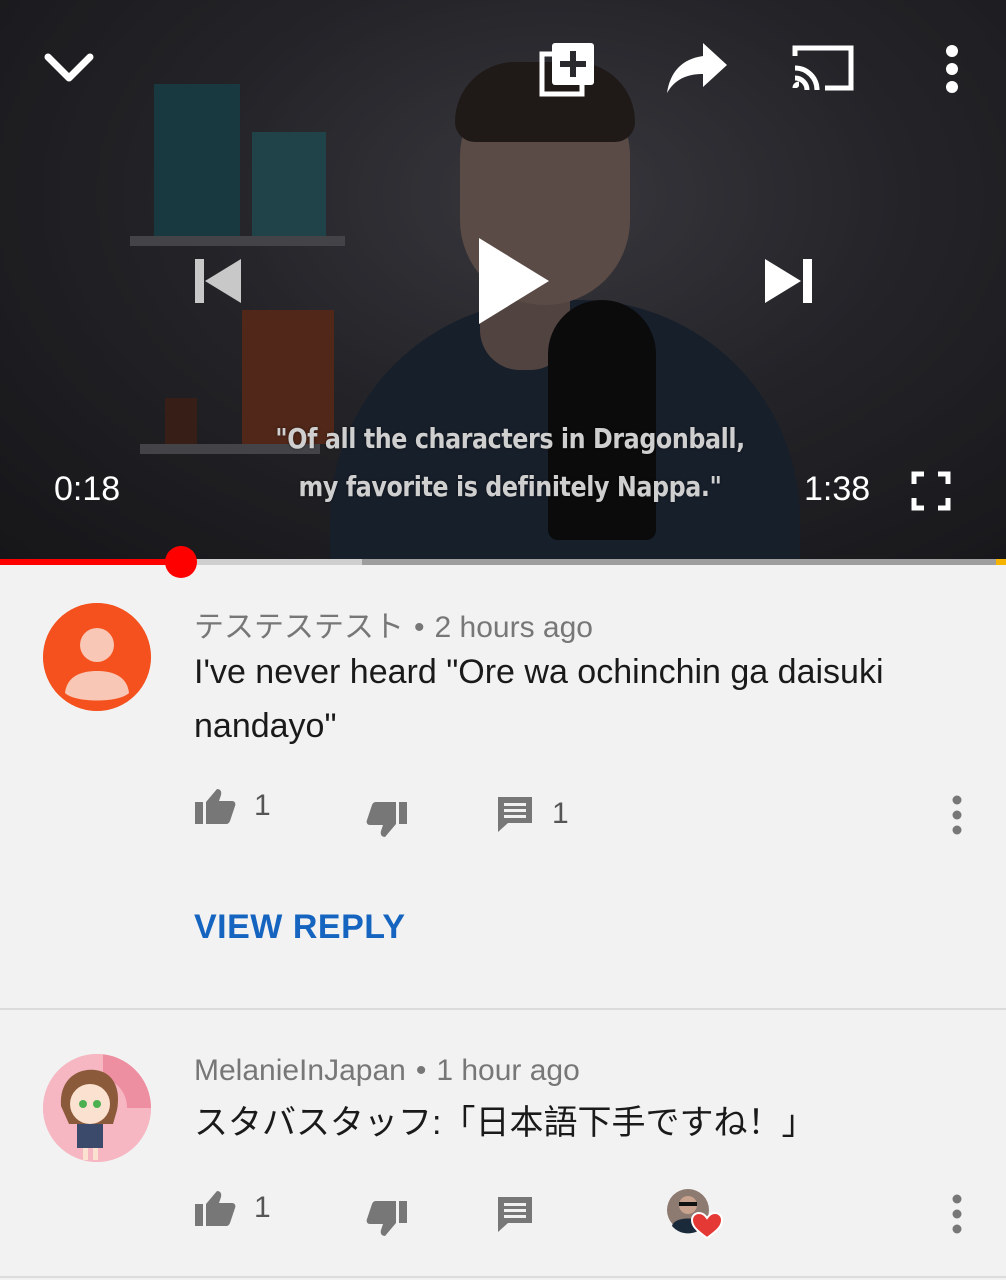 The width and height of the screenshot is (1006, 1280). I want to click on next-button, so click(788, 281).